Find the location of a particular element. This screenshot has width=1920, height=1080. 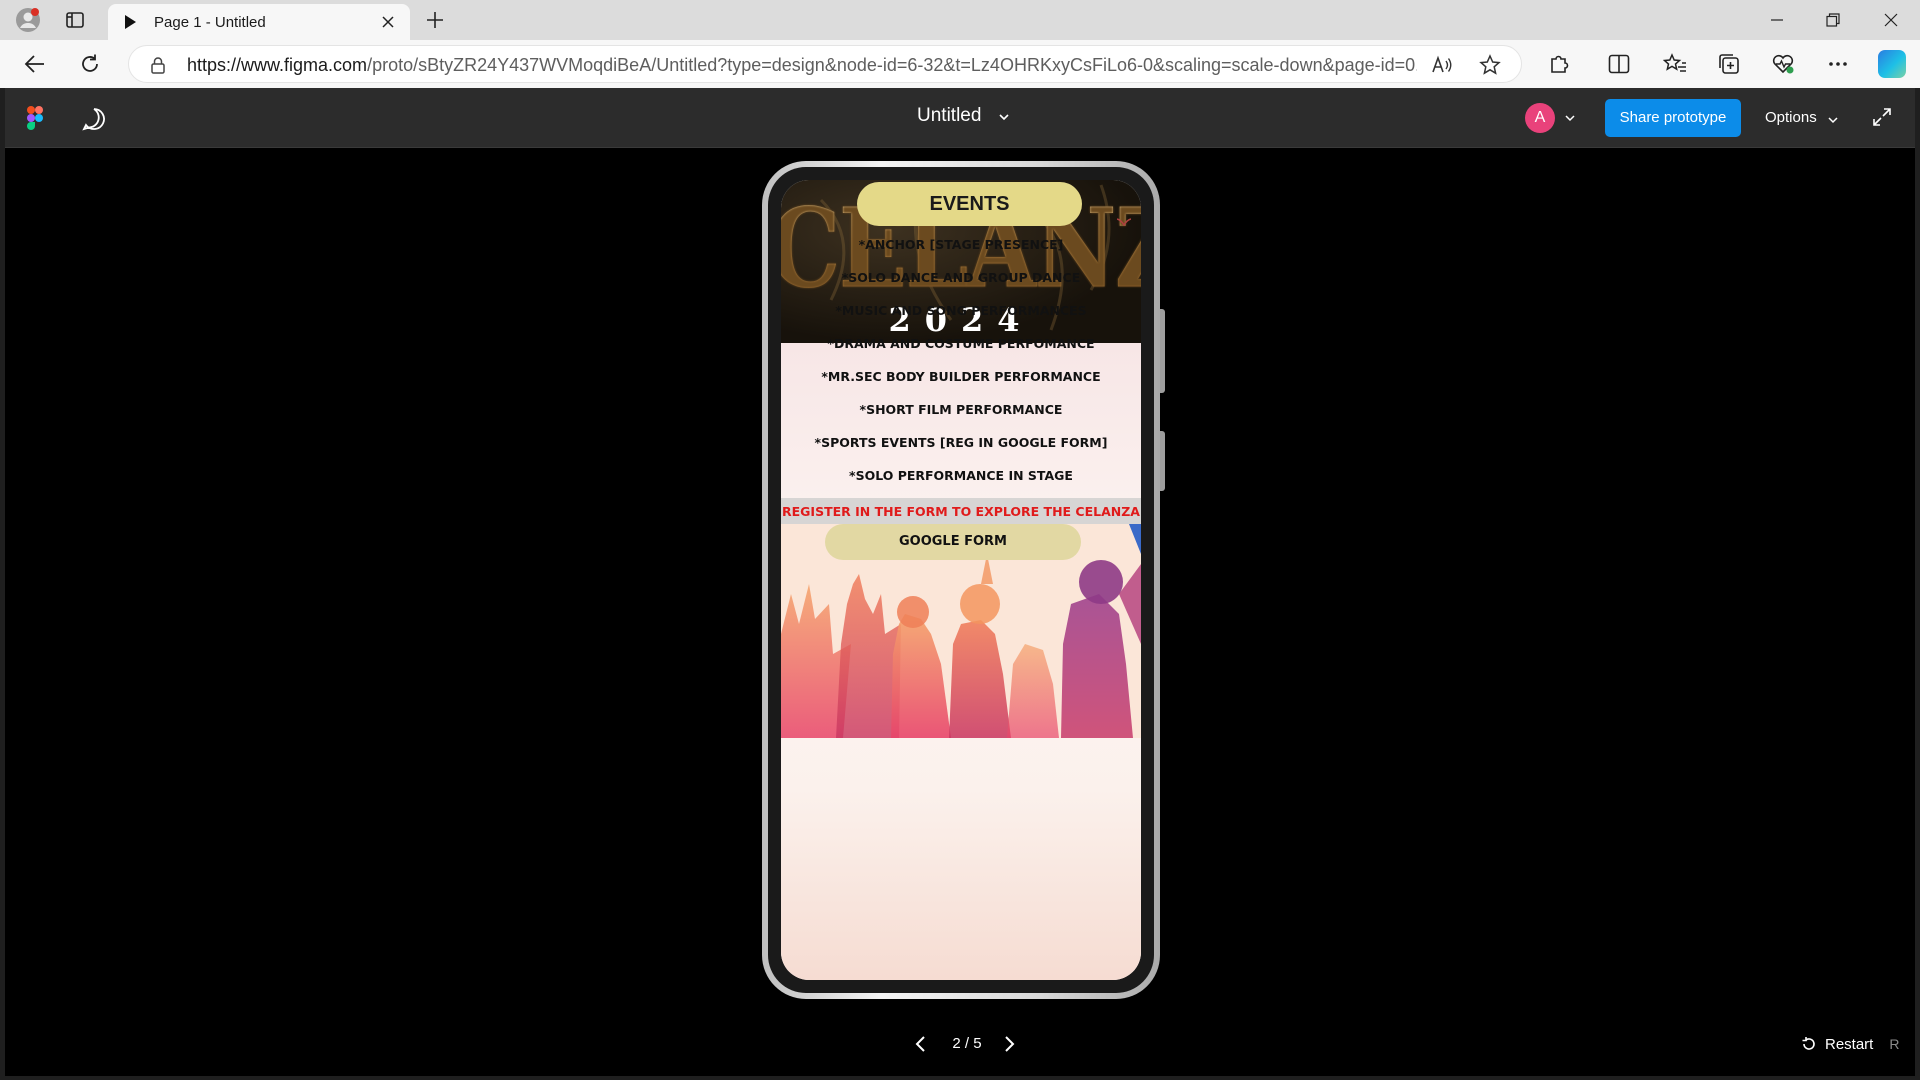

comment-icon is located at coordinates (94, 119).